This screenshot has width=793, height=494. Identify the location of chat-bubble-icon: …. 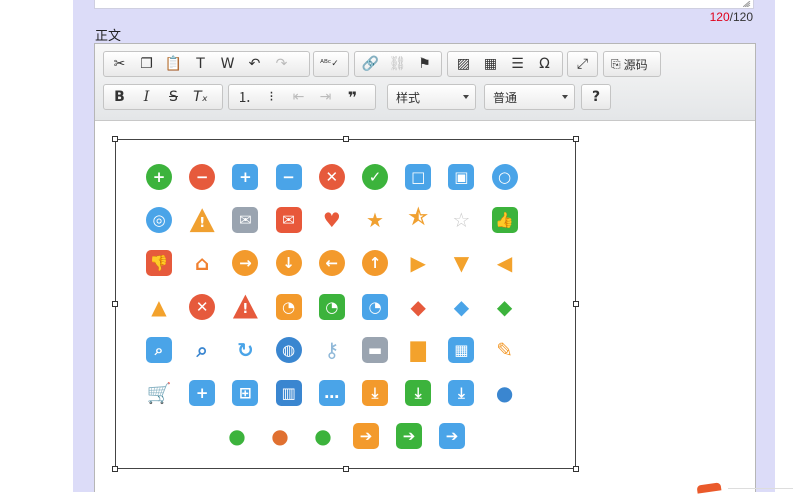
(331, 393).